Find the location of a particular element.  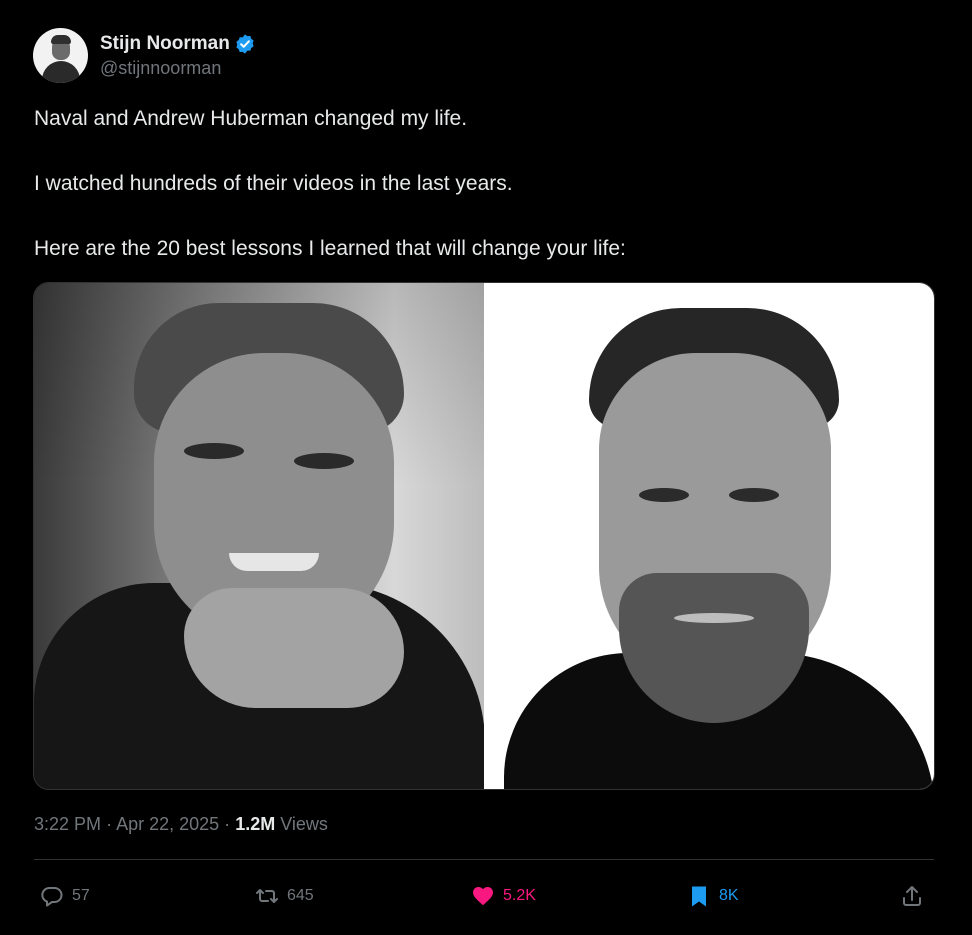

repost-count: 645 is located at coordinates (300, 895).